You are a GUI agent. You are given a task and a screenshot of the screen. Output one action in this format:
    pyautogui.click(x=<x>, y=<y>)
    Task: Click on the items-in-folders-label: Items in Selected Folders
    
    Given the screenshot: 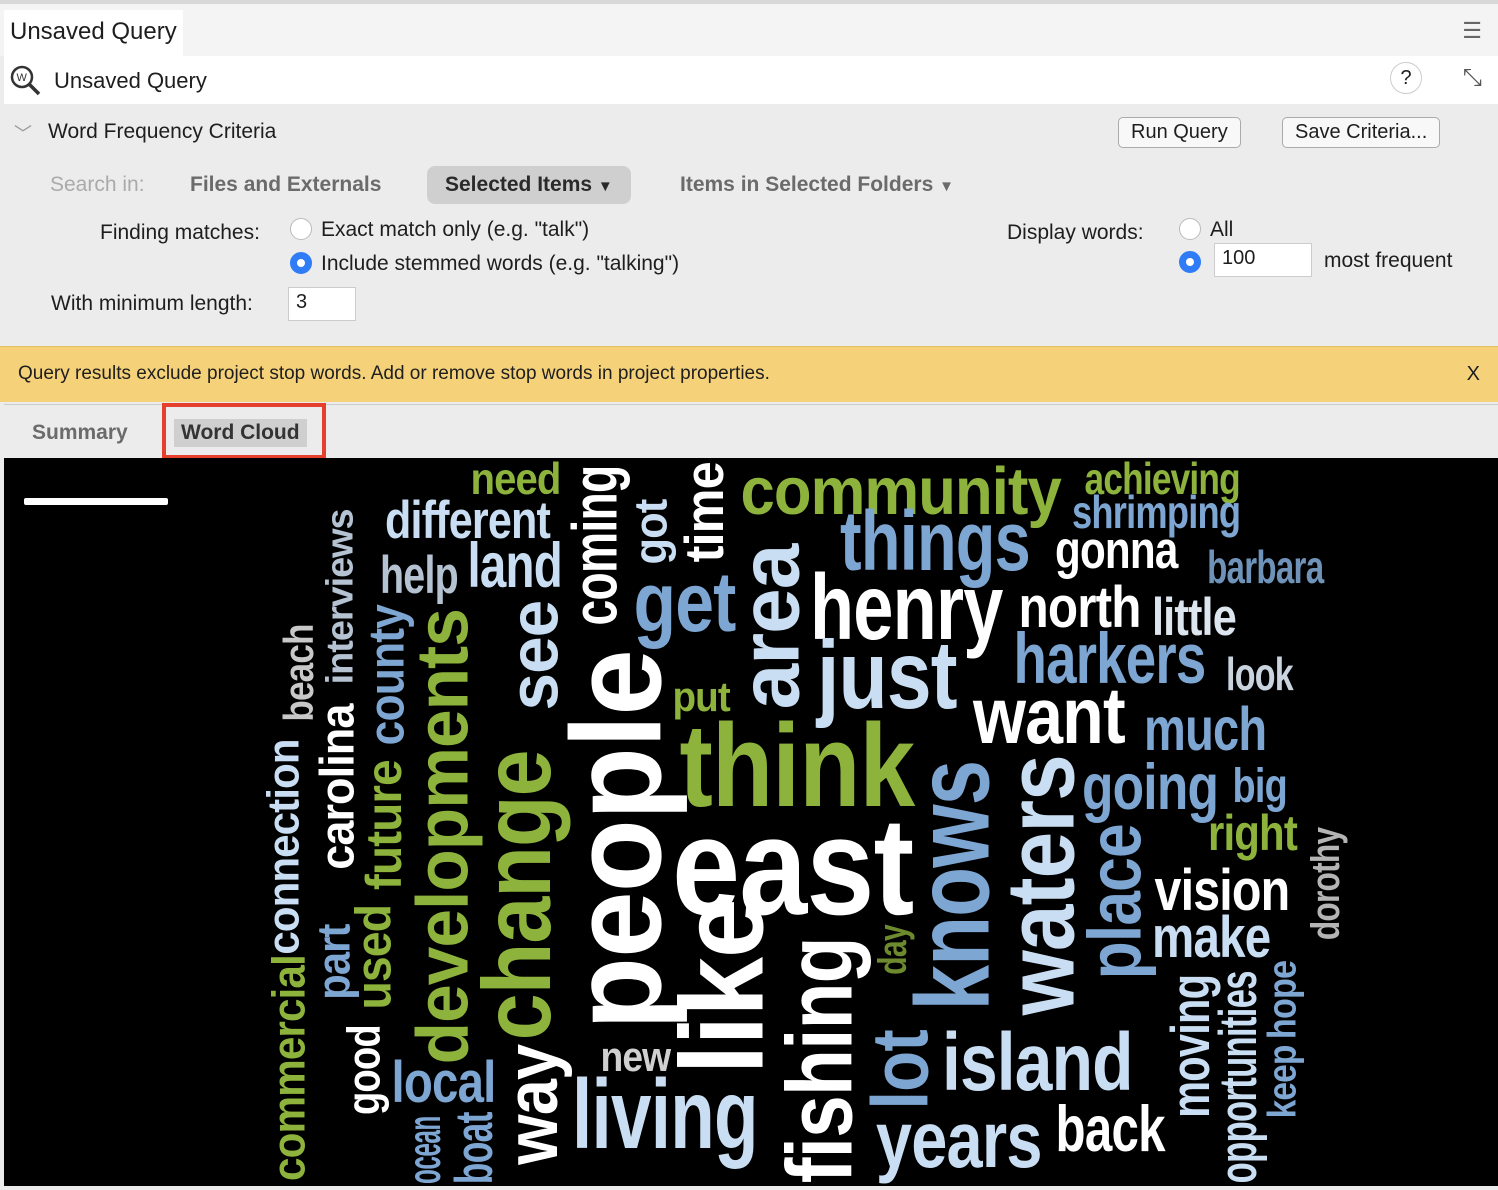 What is the action you would take?
    pyautogui.click(x=807, y=184)
    